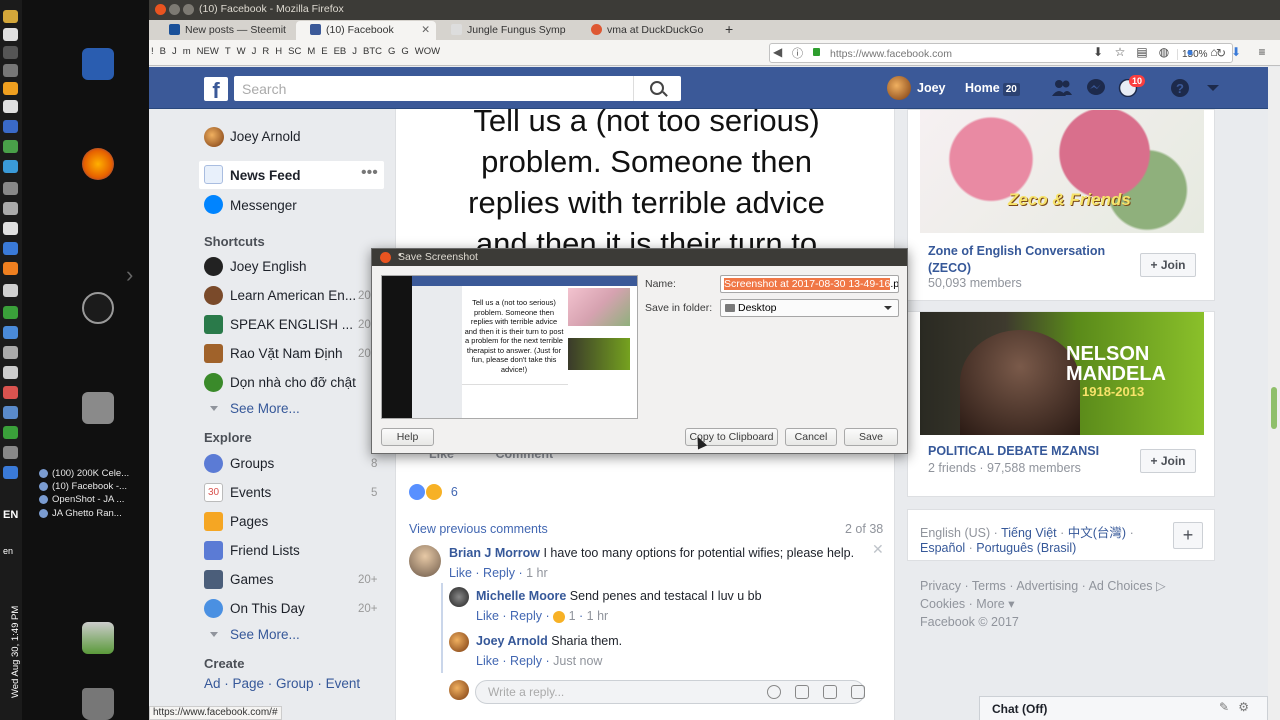 Image resolution: width=1280 pixels, height=720 pixels. Describe the element at coordinates (163, 51) in the screenshot. I see `bookmark-item: B` at that location.